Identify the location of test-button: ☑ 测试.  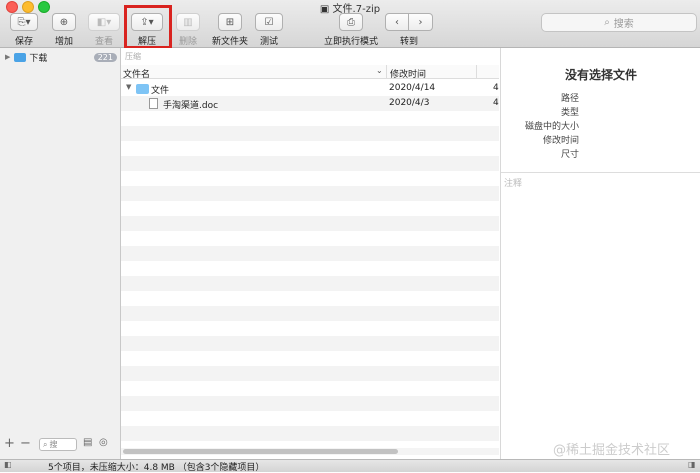
(269, 31).